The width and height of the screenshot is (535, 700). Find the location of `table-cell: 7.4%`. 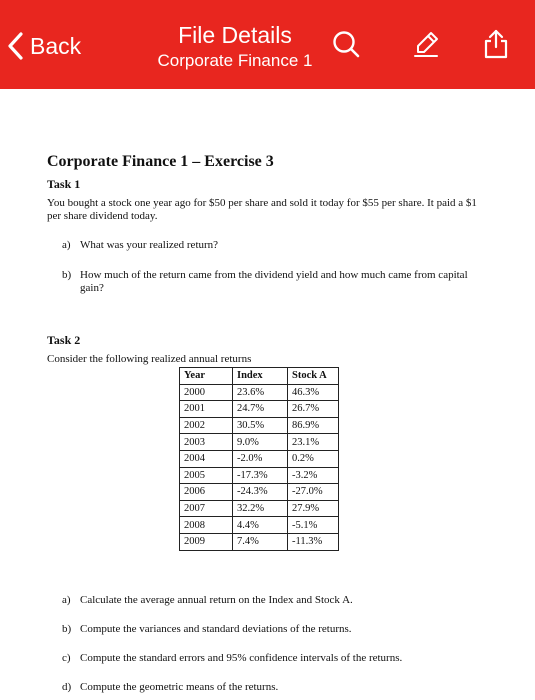

table-cell: 7.4% is located at coordinates (260, 541).